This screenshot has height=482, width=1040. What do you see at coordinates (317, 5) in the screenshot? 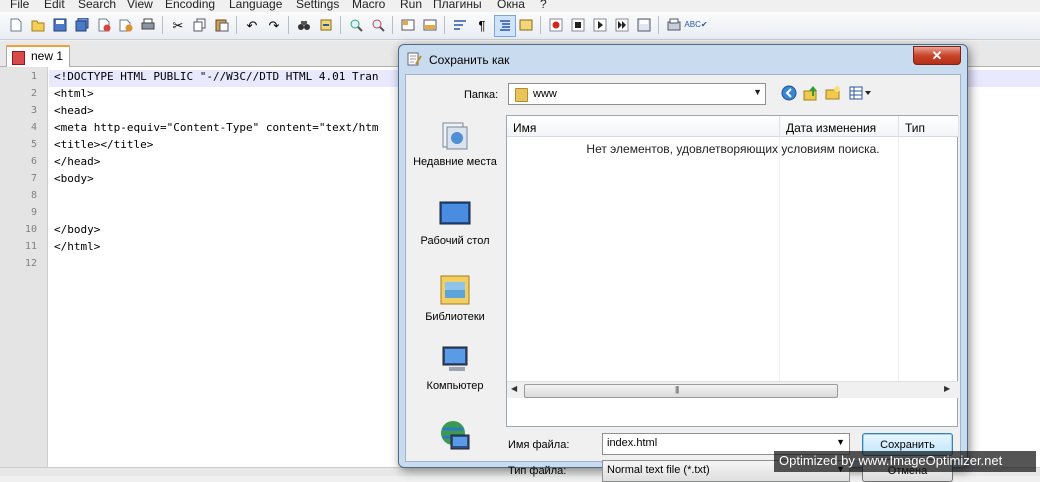
I see `menu-settings: Settings` at bounding box center [317, 5].